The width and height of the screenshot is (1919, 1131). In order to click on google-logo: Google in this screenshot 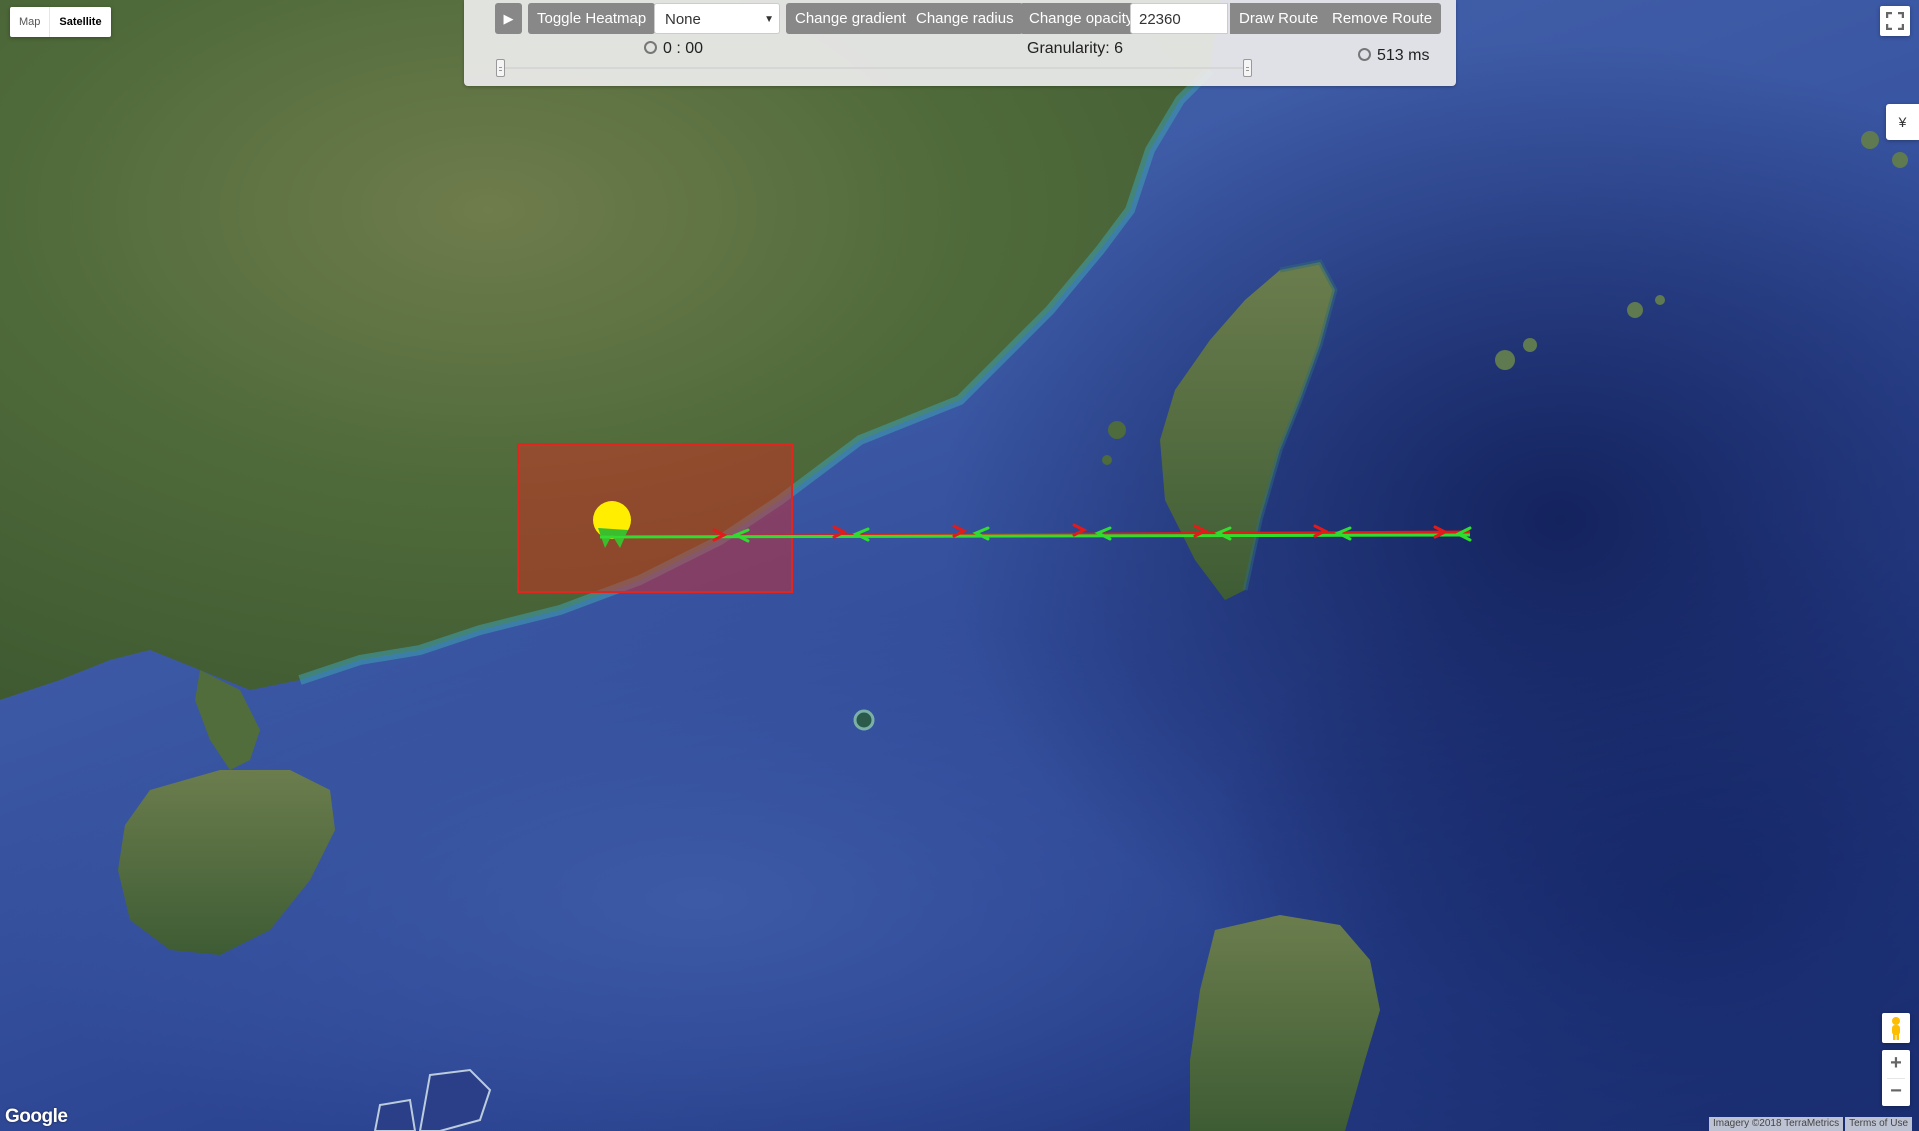, I will do `click(36, 1116)`.